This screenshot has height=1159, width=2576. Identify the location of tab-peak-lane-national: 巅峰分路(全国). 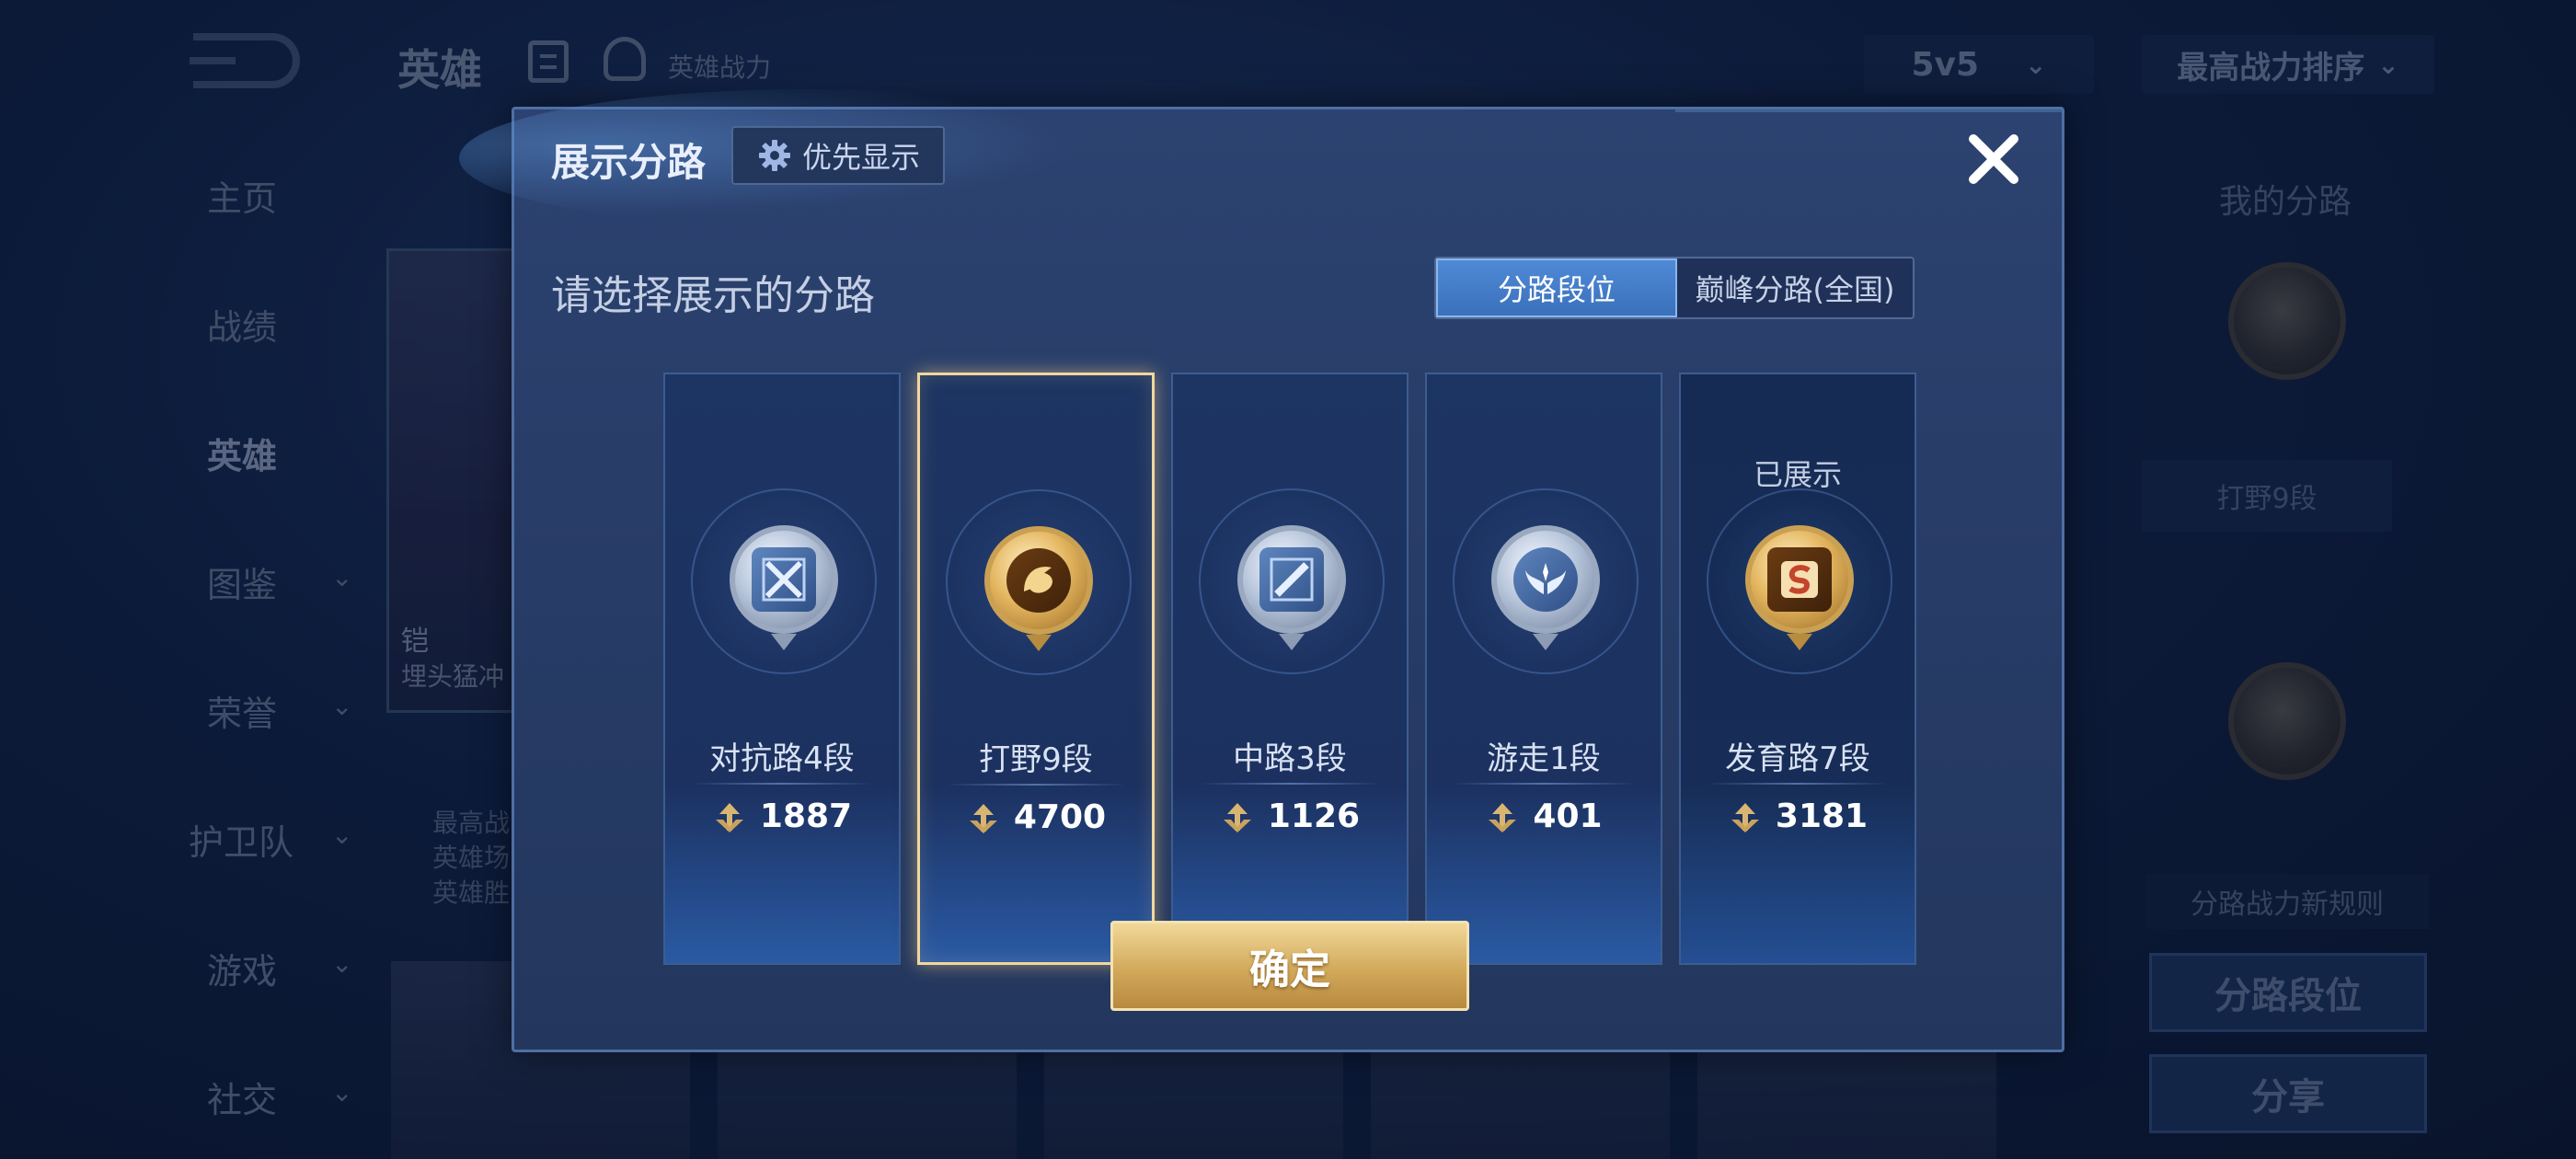
(1795, 287).